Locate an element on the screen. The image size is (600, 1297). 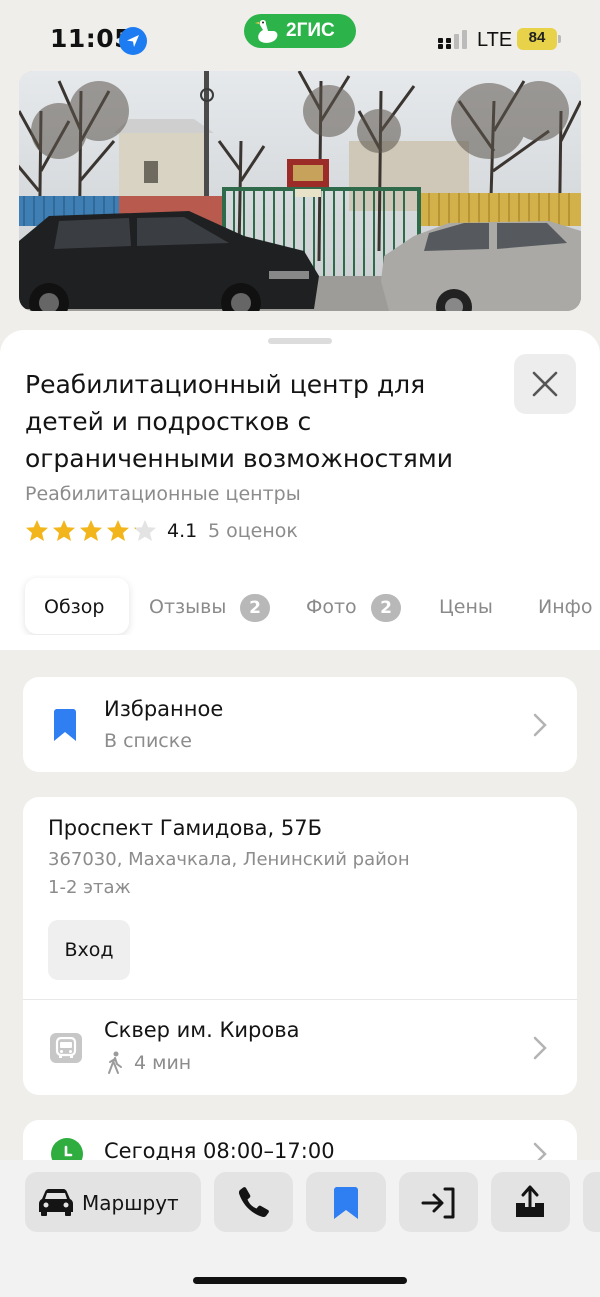
favorites-title: Избранное is located at coordinates (164, 709).